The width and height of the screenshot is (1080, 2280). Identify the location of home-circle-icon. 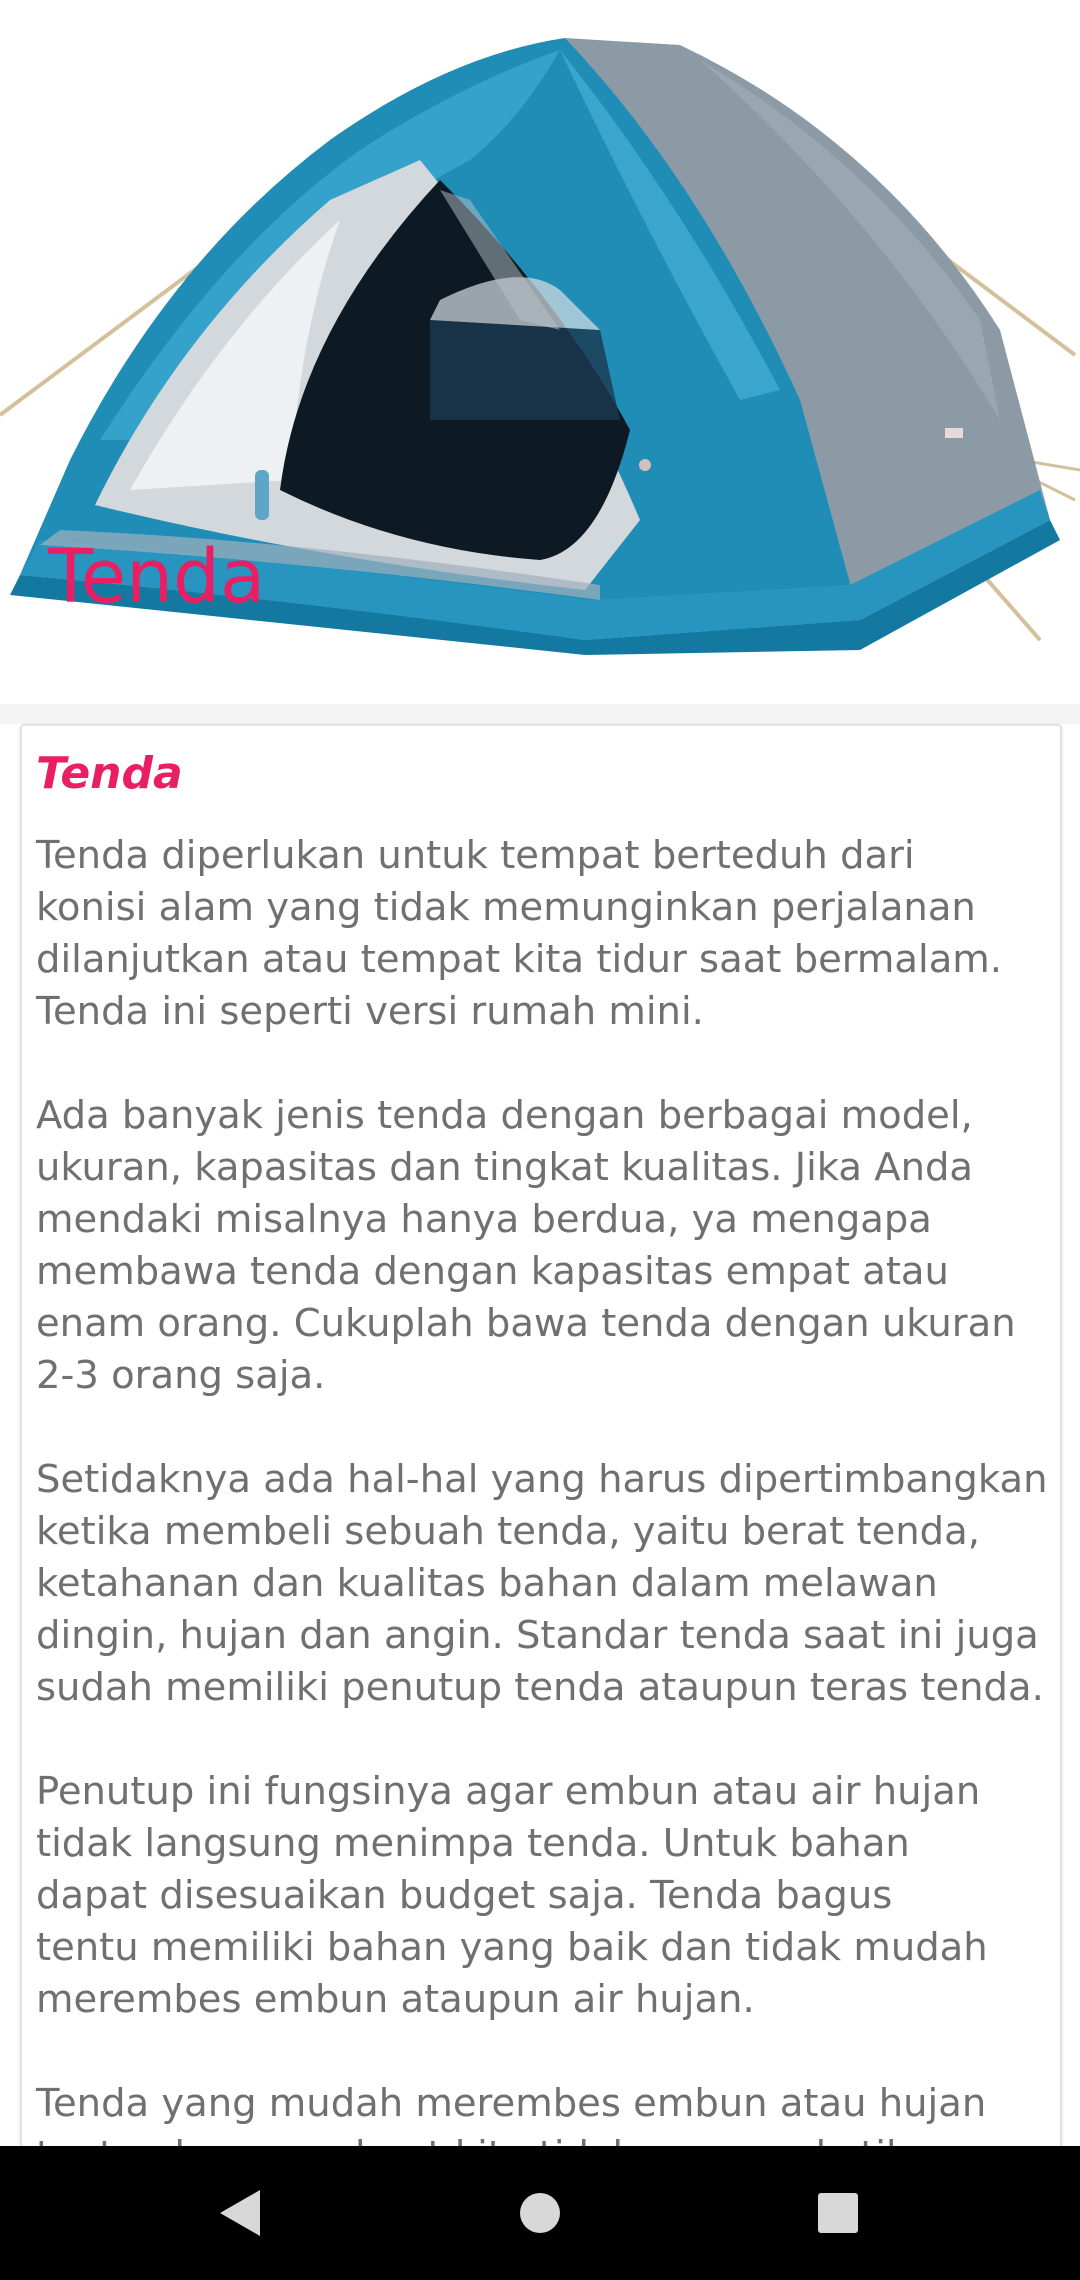
(540, 2213).